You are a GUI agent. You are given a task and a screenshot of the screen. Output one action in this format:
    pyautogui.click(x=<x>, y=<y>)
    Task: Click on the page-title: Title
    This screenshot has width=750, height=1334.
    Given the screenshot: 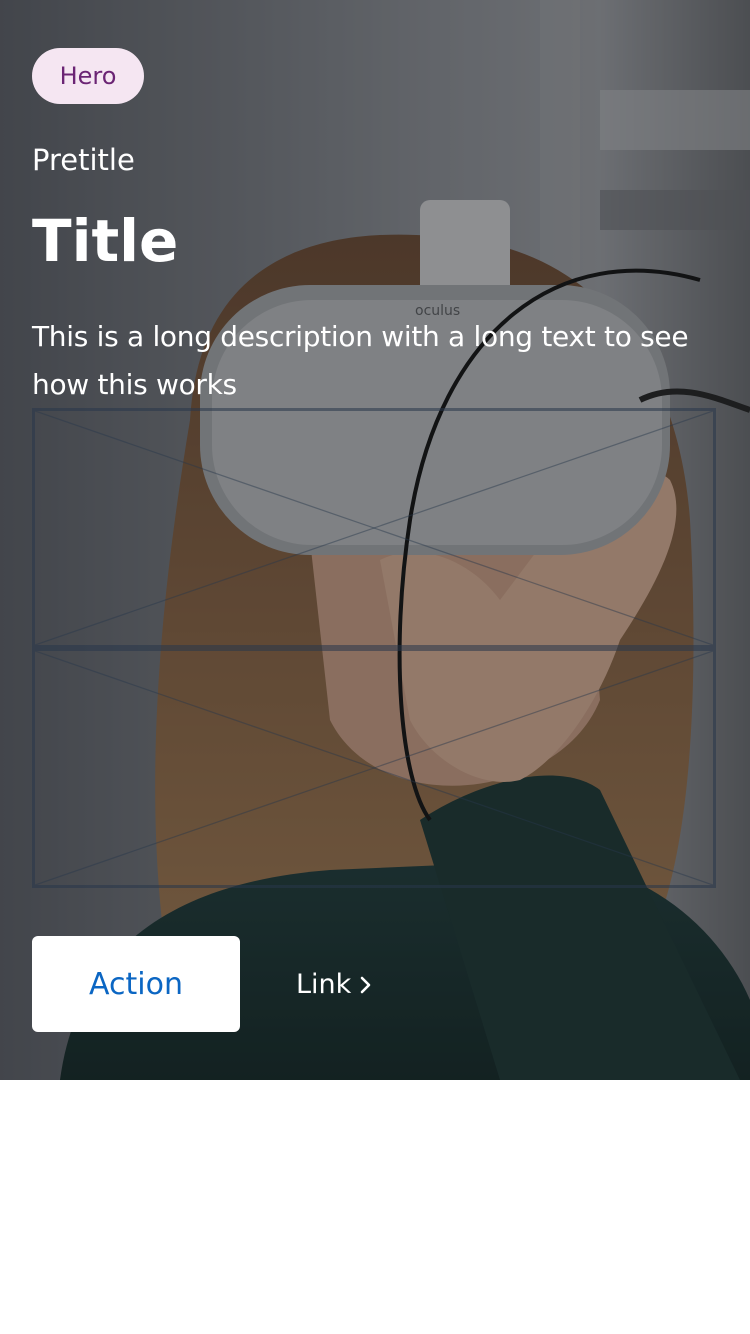 What is the action you would take?
    pyautogui.click(x=105, y=241)
    